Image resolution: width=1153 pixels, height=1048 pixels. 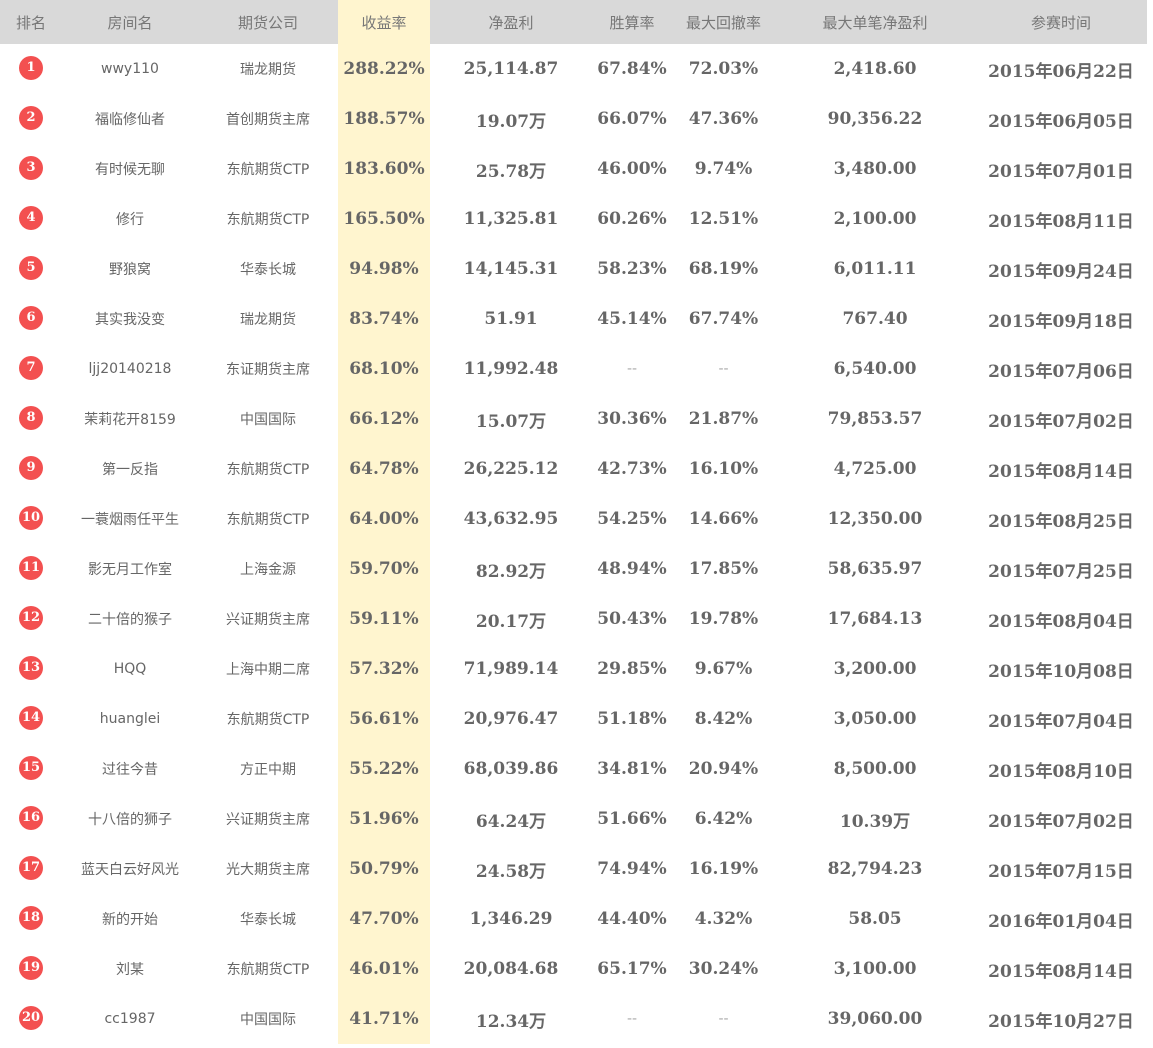 I want to click on room-name: 野狼窝, so click(x=130, y=269).